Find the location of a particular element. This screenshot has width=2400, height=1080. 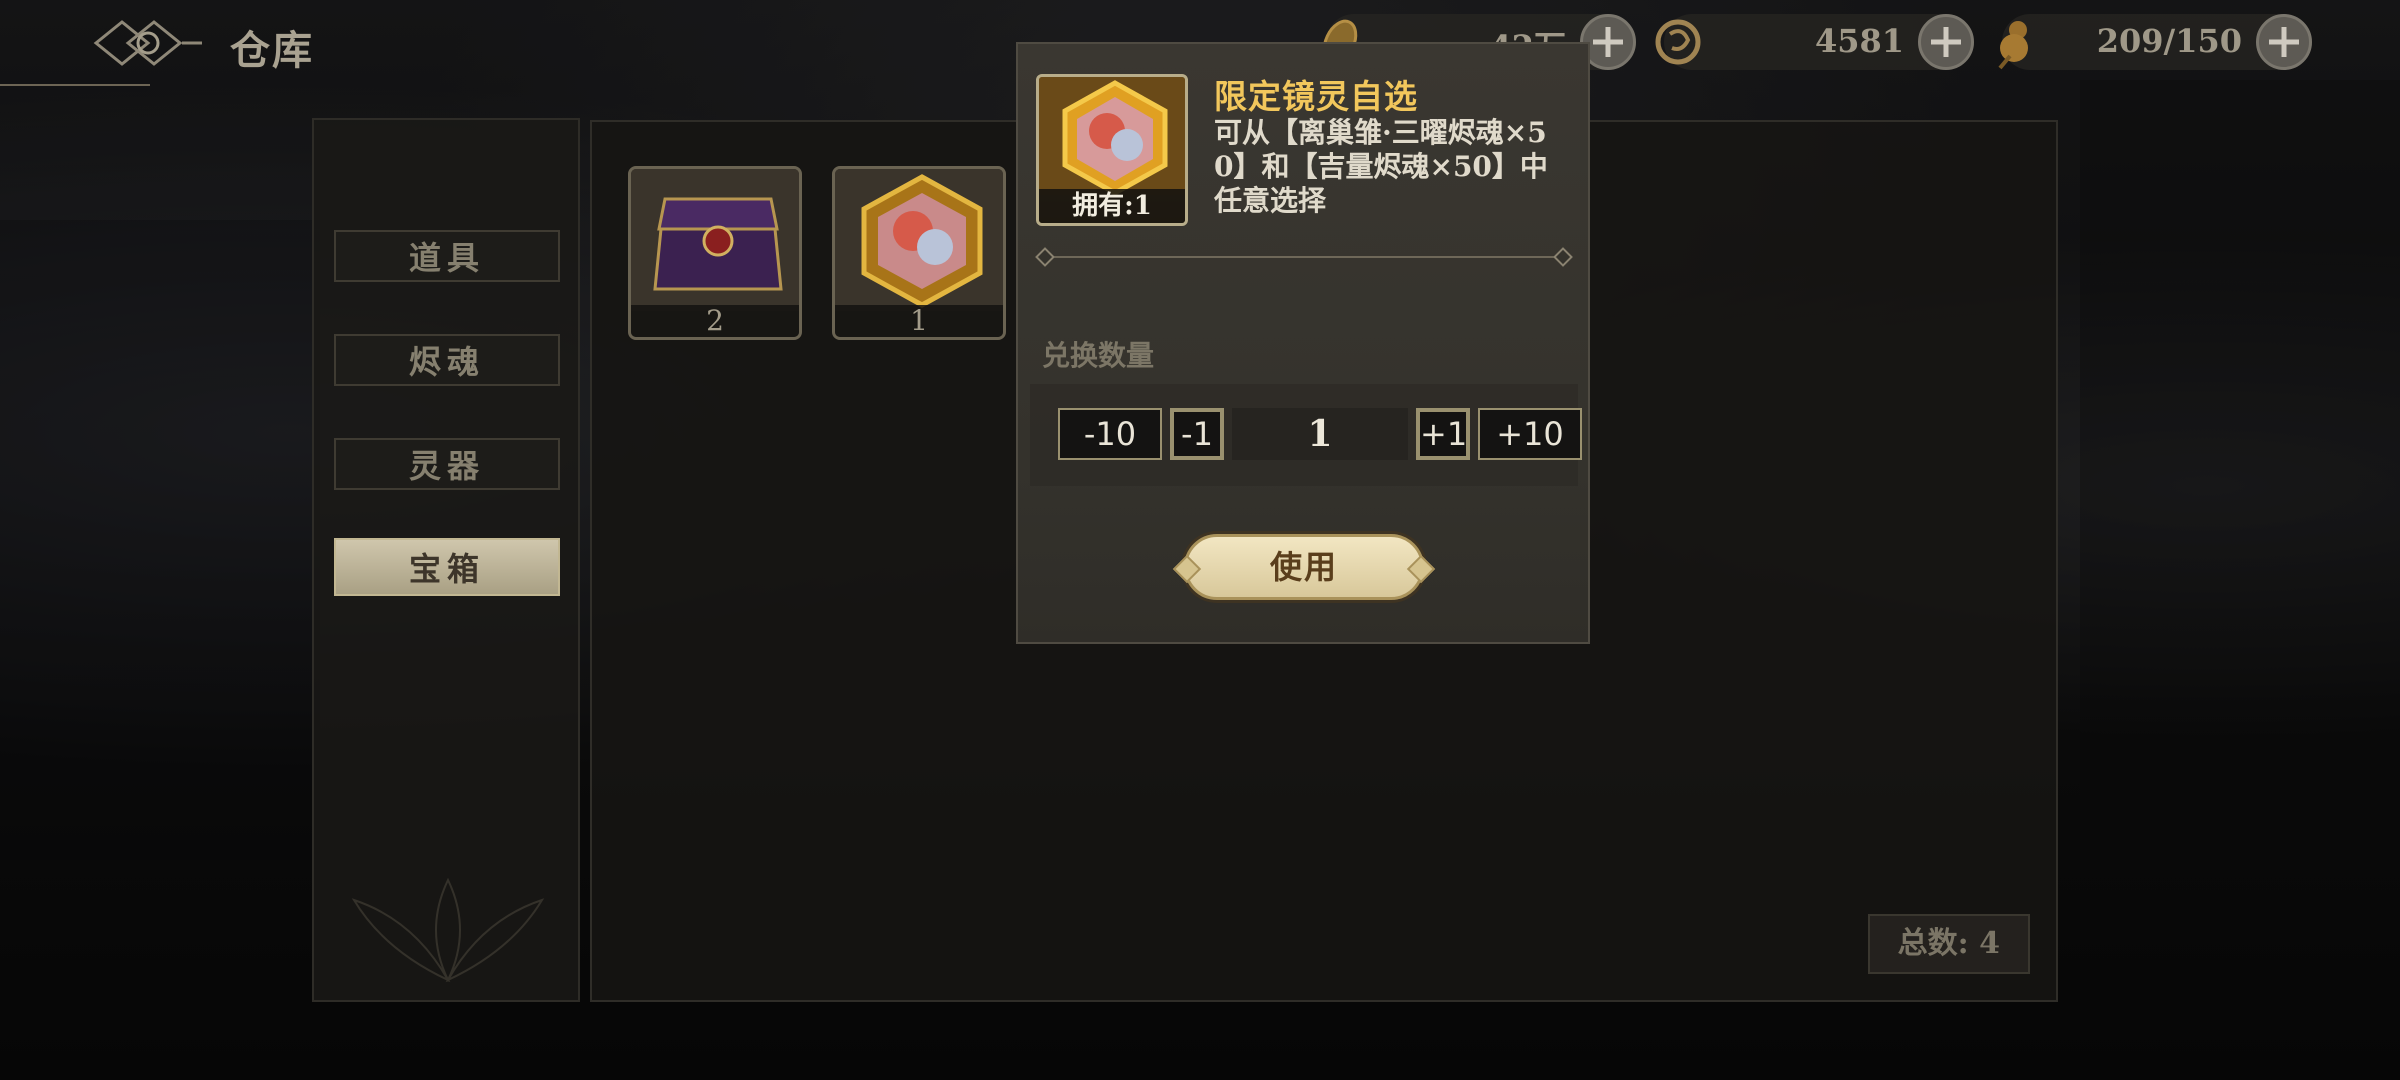

popup-divider is located at coordinates (1304, 257).